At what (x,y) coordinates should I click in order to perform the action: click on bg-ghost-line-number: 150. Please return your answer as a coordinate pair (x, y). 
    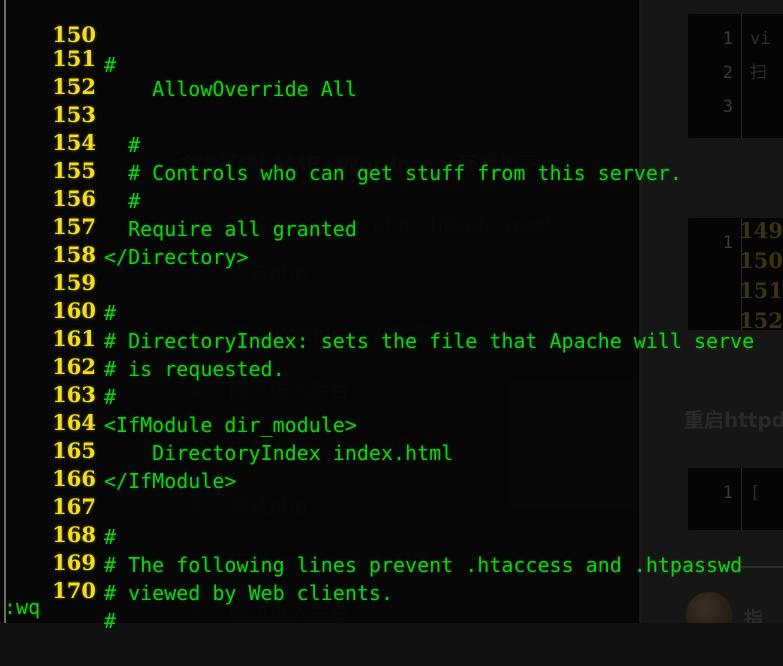
    Looking at the image, I should click on (761, 260).